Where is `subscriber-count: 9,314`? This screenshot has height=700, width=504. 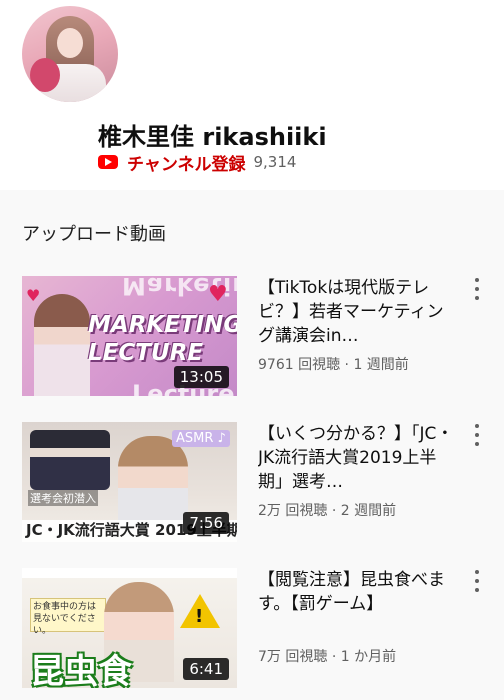 subscriber-count: 9,314 is located at coordinates (275, 162).